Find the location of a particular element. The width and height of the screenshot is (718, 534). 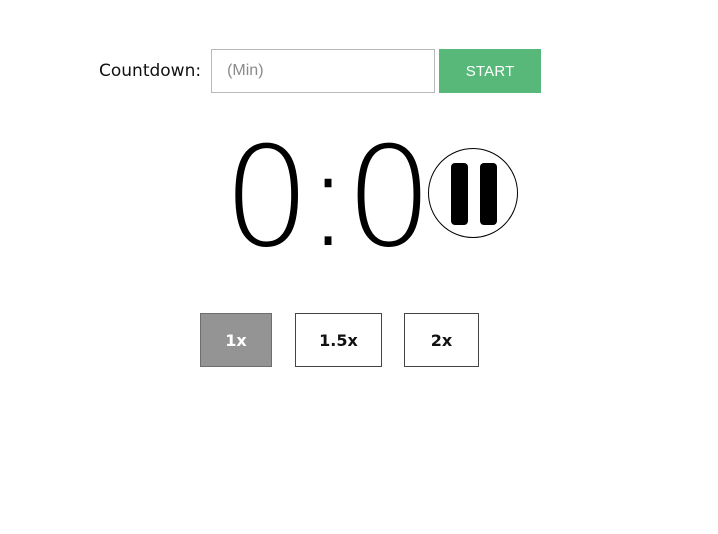

pause-button is located at coordinates (473, 193).